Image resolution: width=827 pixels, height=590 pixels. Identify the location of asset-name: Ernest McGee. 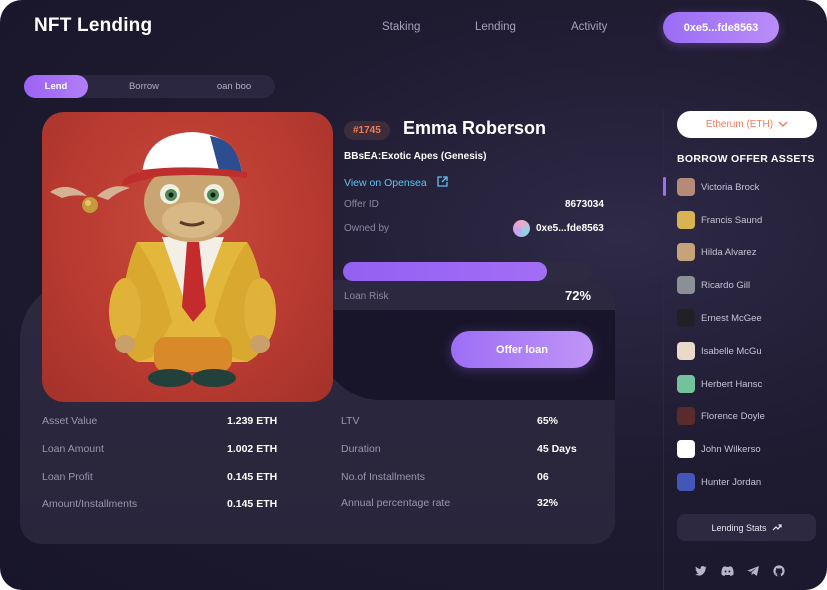
(731, 318).